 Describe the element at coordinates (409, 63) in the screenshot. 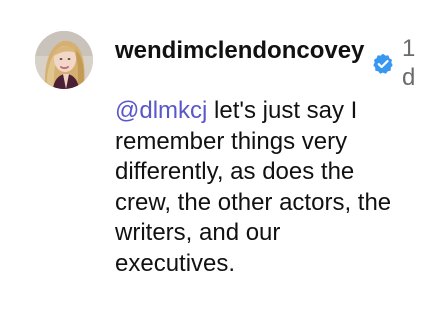

I see `timestamp: 1d` at that location.